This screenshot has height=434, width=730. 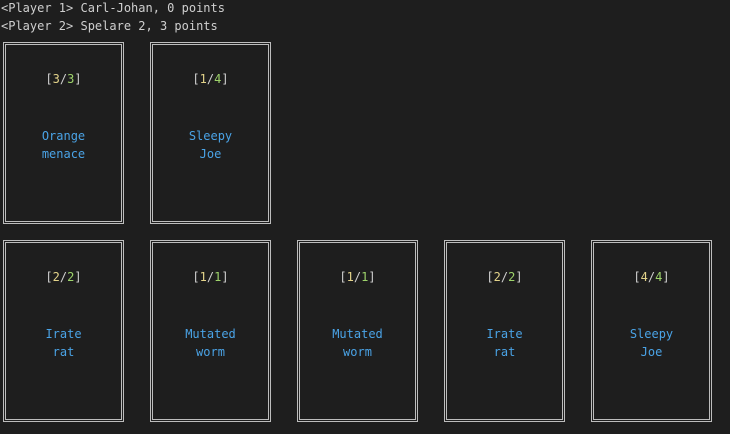 What do you see at coordinates (56, 79) in the screenshot?
I see `card-attack: 3` at bounding box center [56, 79].